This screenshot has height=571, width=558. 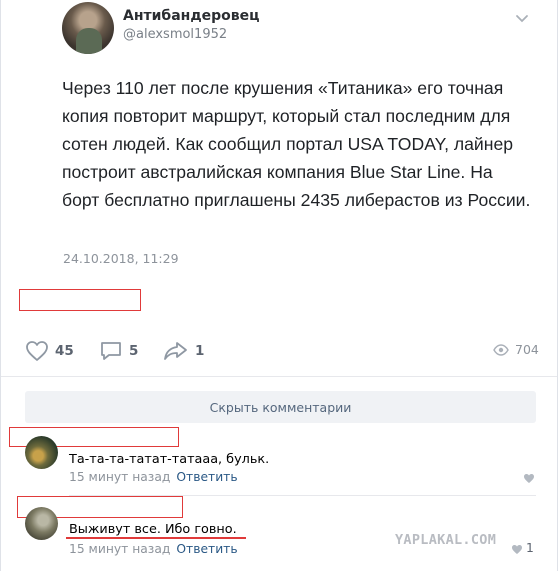 What do you see at coordinates (80, 300) in the screenshot?
I see `redaction-box` at bounding box center [80, 300].